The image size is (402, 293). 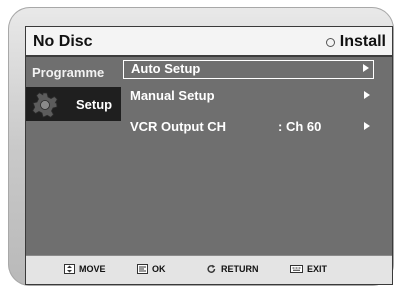 I want to click on menu-item-value: : Ch 60, so click(x=300, y=126).